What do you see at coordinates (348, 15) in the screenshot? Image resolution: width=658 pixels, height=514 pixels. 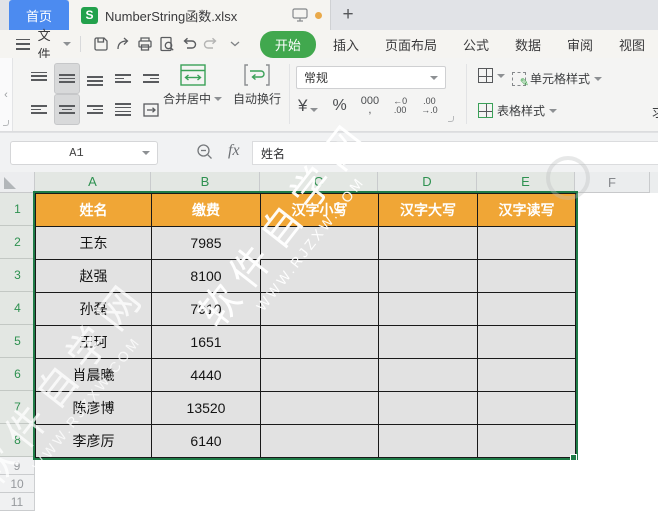 I see `new-tab-button: +` at bounding box center [348, 15].